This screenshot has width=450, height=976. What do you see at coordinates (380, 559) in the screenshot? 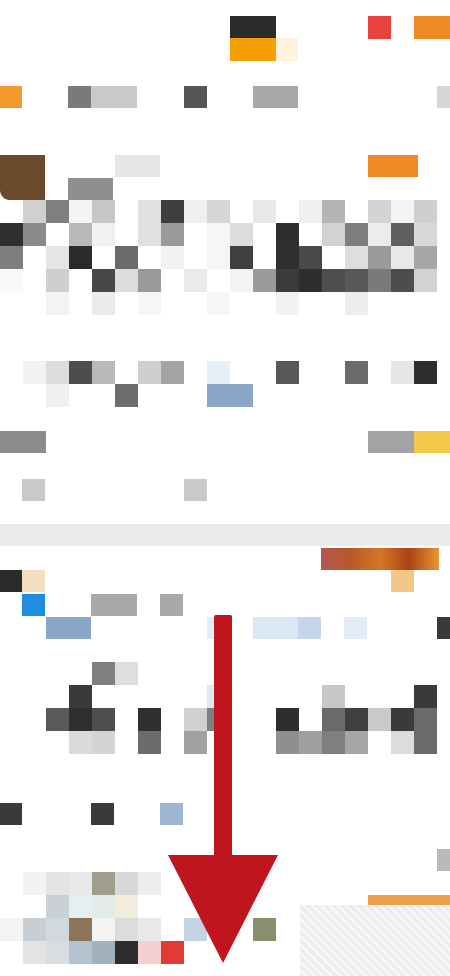
I see `banner-image` at bounding box center [380, 559].